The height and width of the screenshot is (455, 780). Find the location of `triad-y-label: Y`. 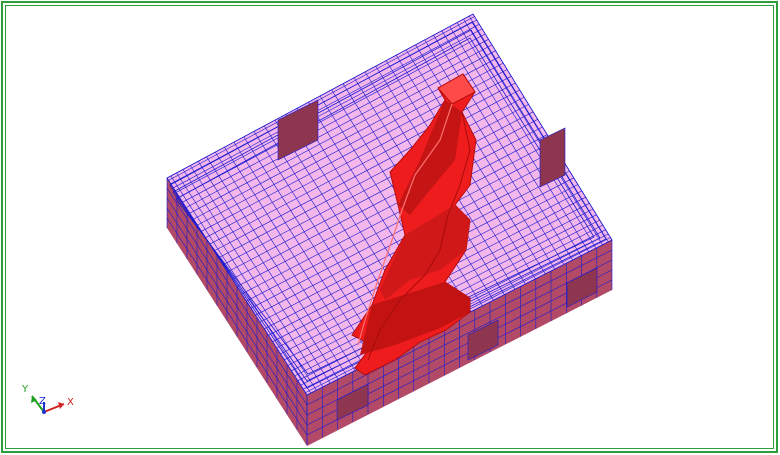

triad-y-label: Y is located at coordinates (25, 389).